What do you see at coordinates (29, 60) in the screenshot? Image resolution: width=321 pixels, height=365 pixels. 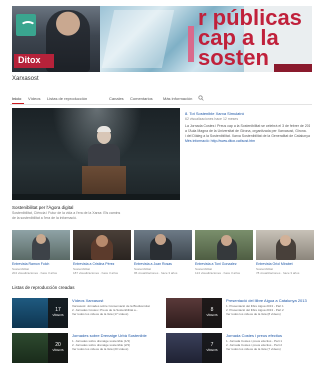 I see `logo-text: Ditox` at bounding box center [29, 60].